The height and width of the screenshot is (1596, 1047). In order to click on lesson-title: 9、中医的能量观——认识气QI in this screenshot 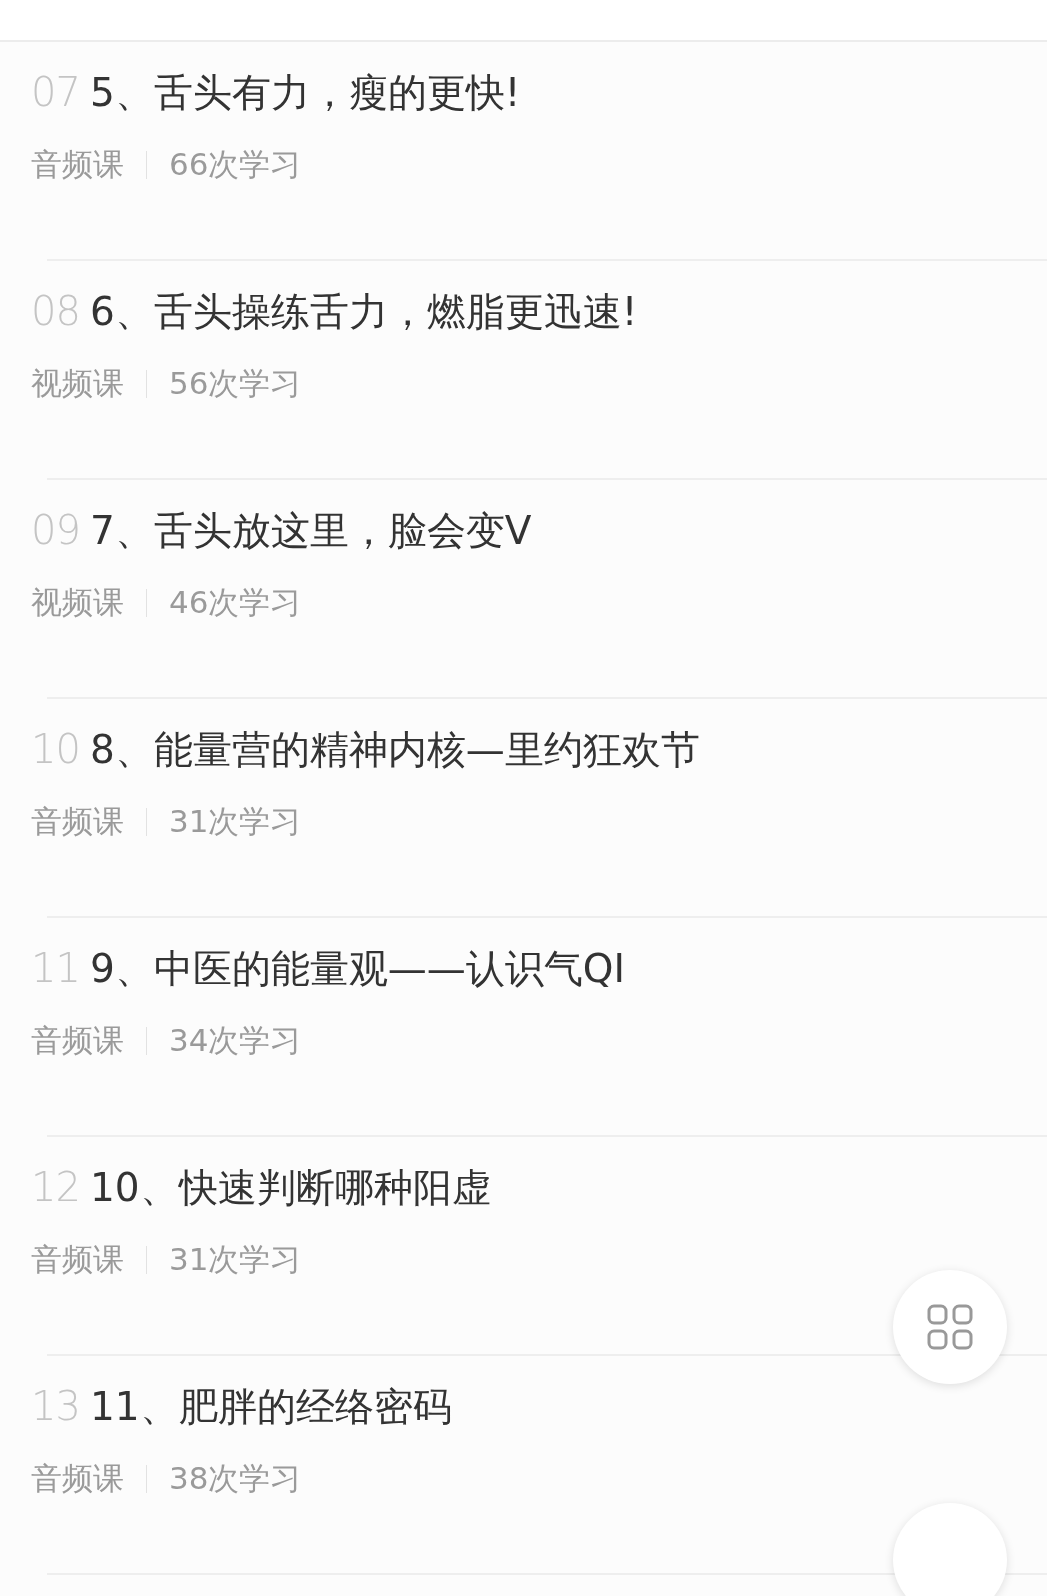, I will do `click(357, 969)`.